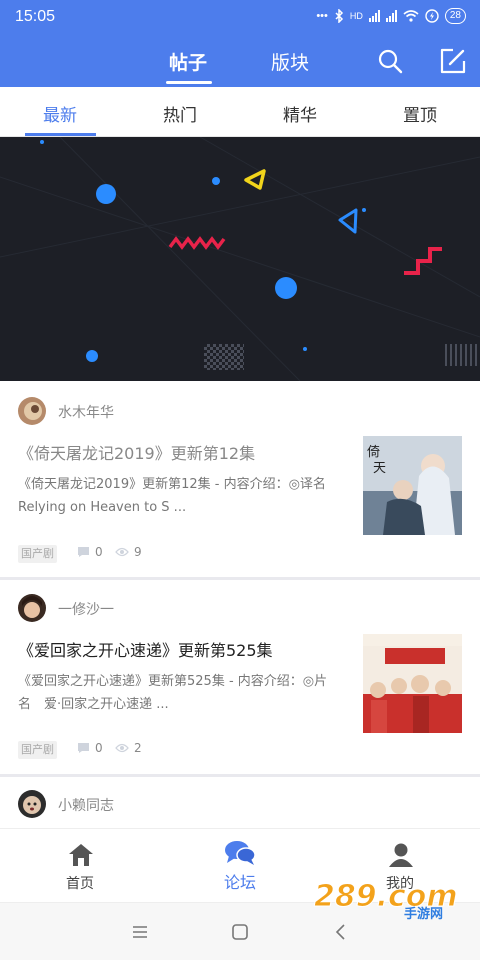 Image resolution: width=480 pixels, height=960 pixels. I want to click on nav-home: 首页, so click(80, 866).